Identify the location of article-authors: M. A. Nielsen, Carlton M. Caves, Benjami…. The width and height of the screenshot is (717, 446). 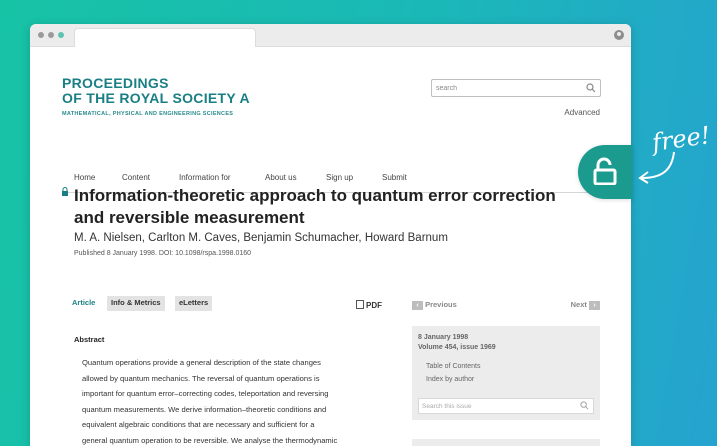
(261, 238).